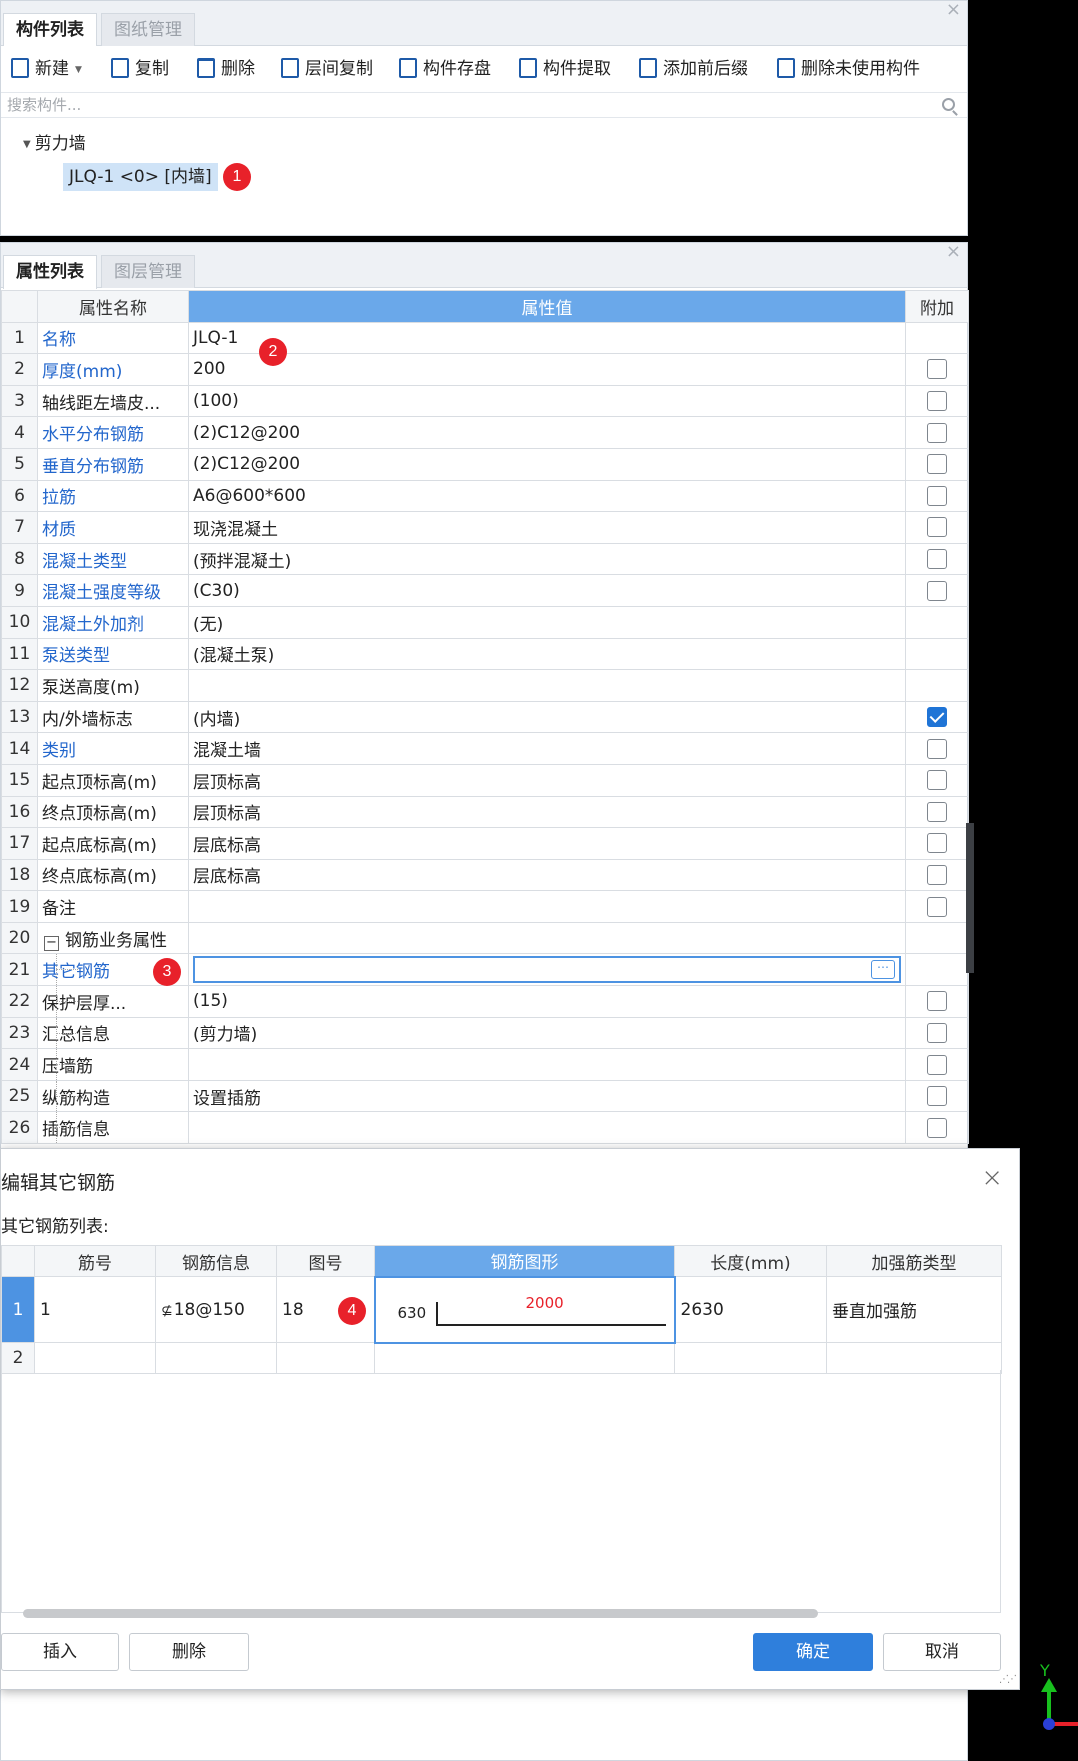 This screenshot has width=1078, height=1761. I want to click on property-row: 7 材质 现浇混凝土, so click(485, 527).